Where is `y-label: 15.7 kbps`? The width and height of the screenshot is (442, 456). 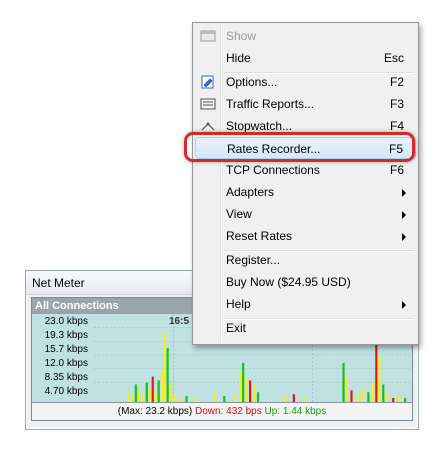
y-label: 15.7 kbps is located at coordinates (66, 349).